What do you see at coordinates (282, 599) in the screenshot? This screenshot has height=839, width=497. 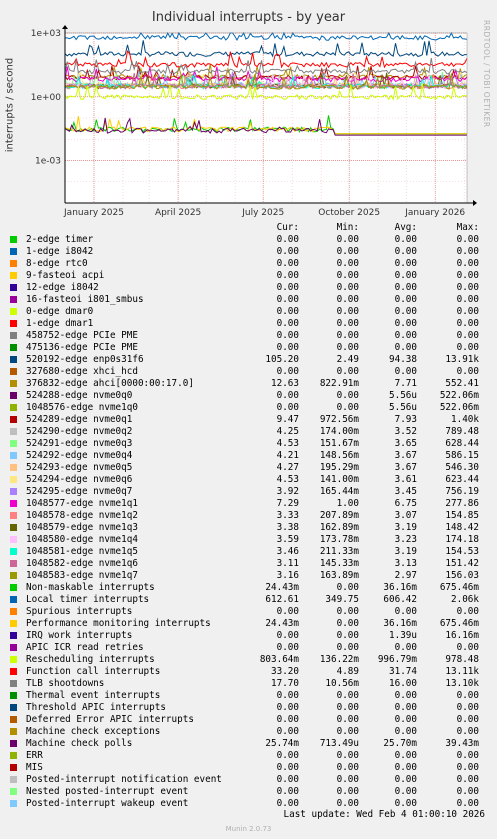 I see `legend-cur: 612.61` at bounding box center [282, 599].